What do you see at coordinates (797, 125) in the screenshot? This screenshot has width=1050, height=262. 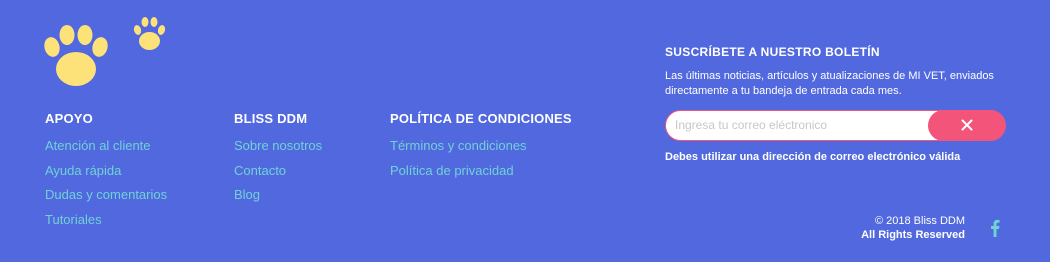 I see `email-input` at bounding box center [797, 125].